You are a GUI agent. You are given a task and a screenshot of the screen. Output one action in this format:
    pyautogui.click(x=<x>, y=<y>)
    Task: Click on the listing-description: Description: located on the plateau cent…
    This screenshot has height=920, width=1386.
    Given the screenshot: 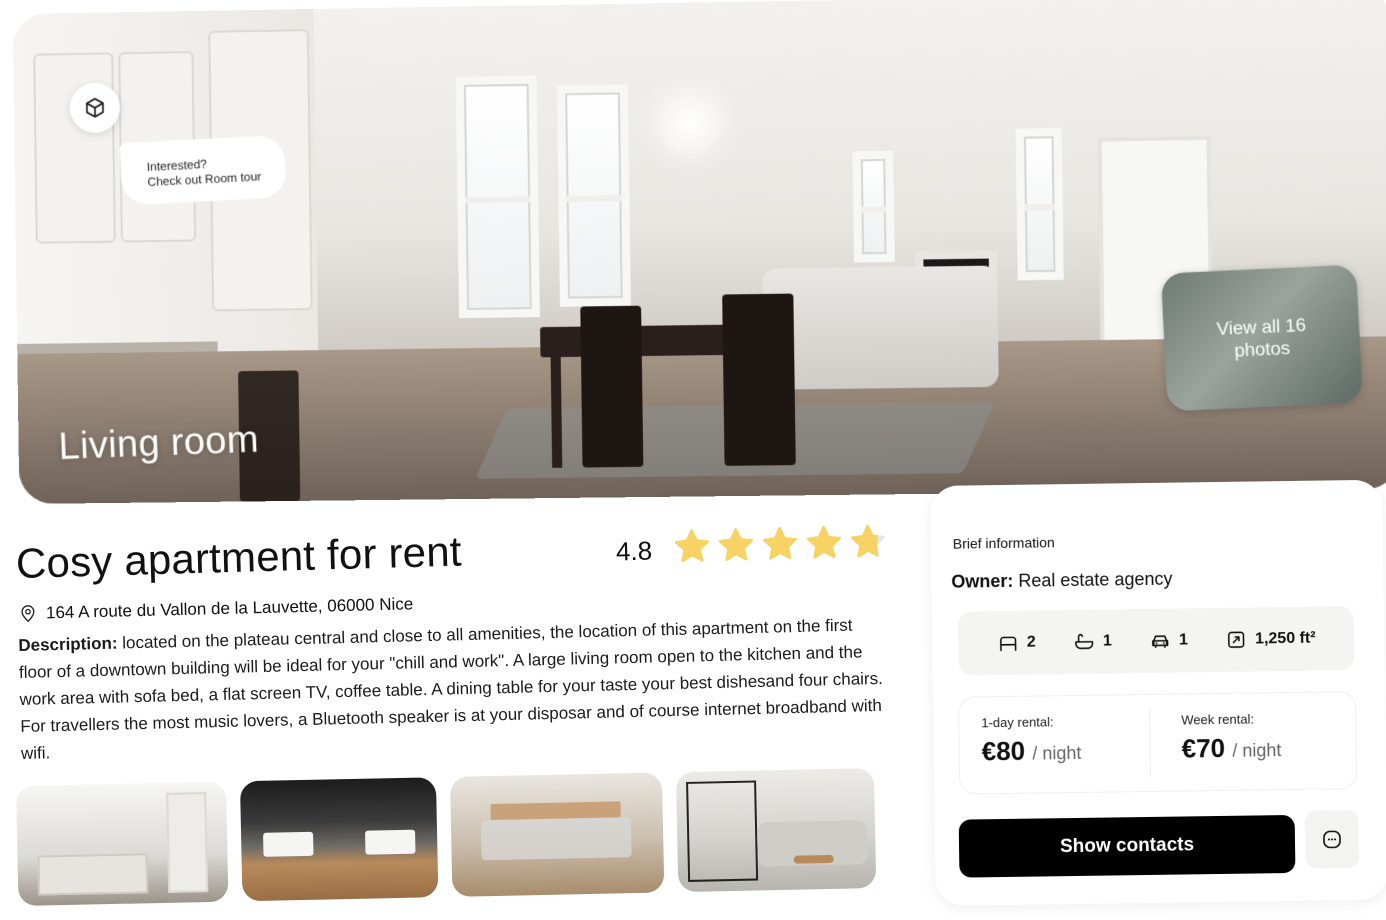 What is the action you would take?
    pyautogui.click(x=452, y=689)
    